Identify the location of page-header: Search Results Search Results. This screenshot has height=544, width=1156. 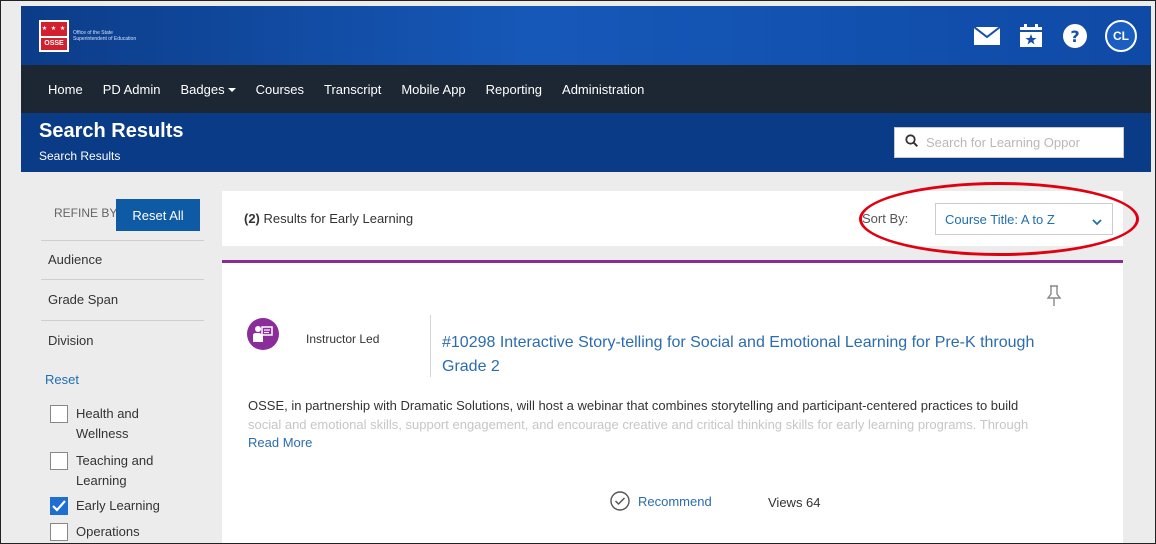
(586, 142).